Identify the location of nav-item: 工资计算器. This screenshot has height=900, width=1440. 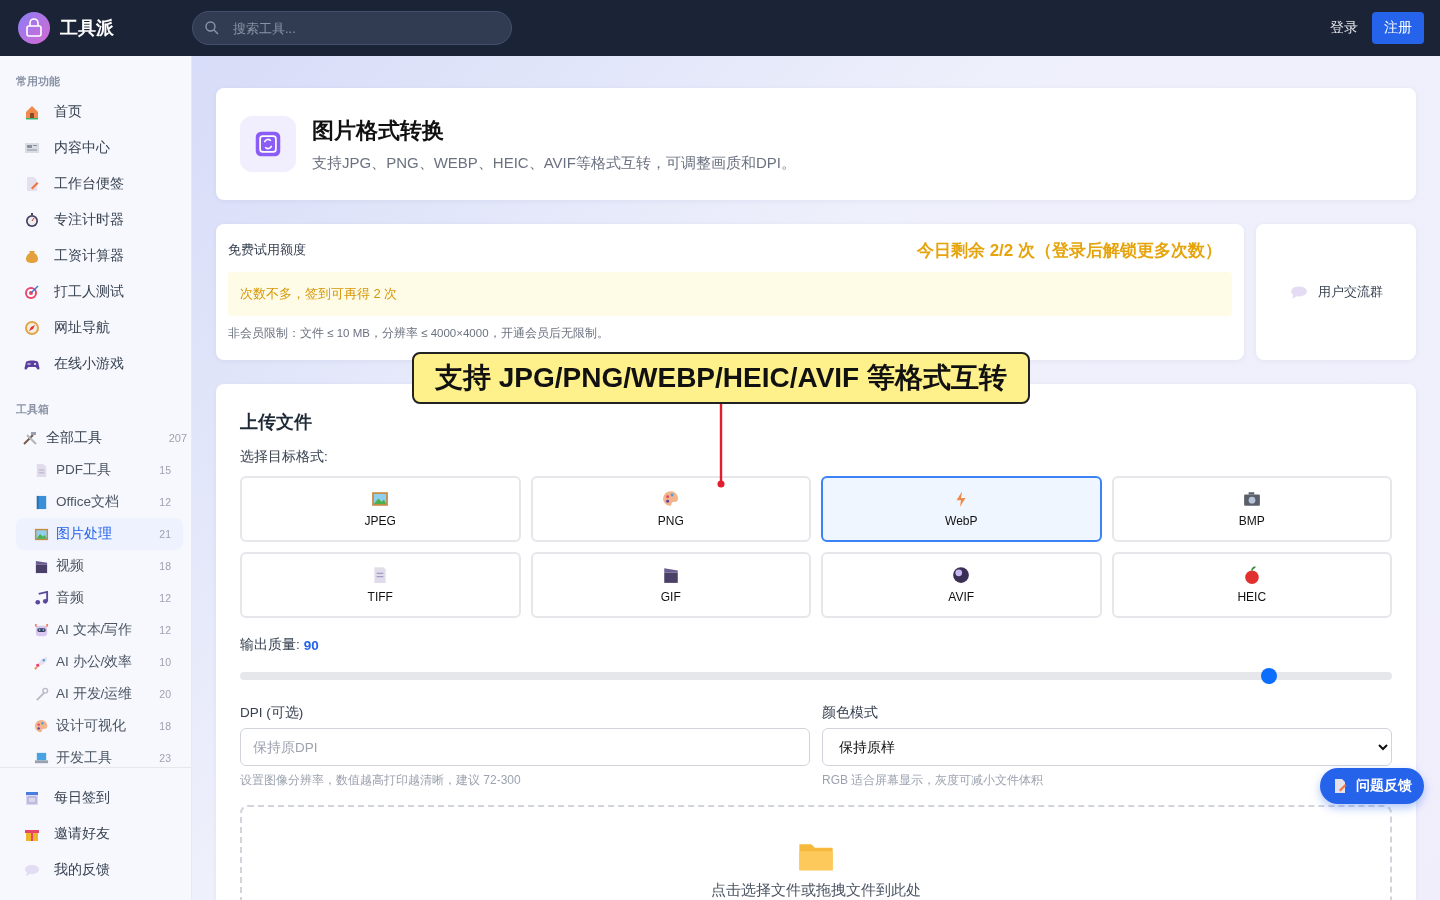
(99, 256).